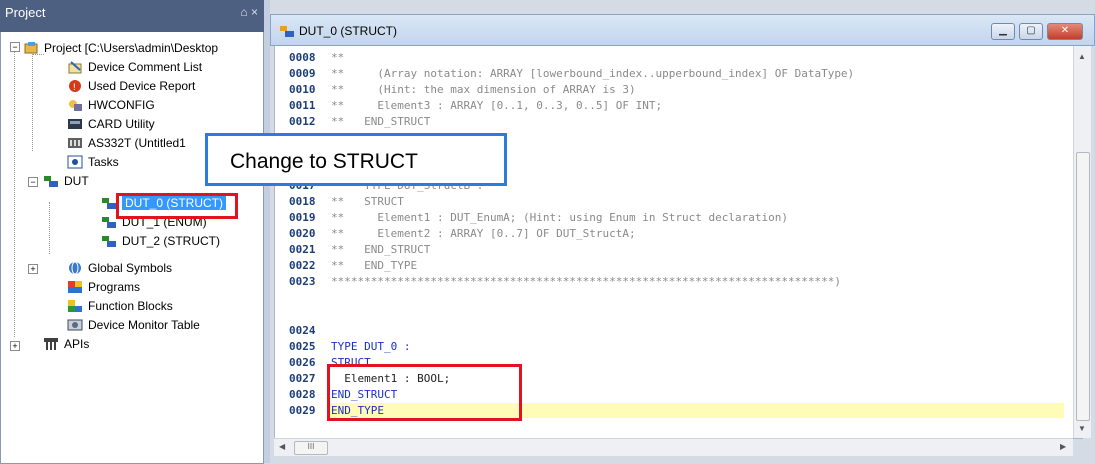 The height and width of the screenshot is (464, 1095). Describe the element at coordinates (76, 180) in the screenshot. I see `tree-label: DUT` at that location.